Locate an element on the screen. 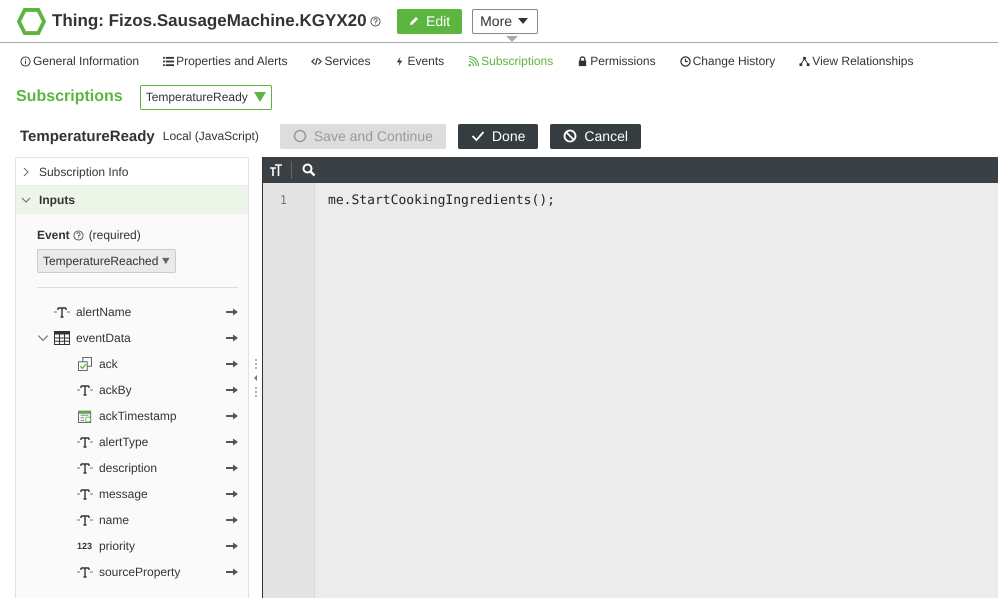 The width and height of the screenshot is (998, 598). tab: Services is located at coordinates (340, 61).